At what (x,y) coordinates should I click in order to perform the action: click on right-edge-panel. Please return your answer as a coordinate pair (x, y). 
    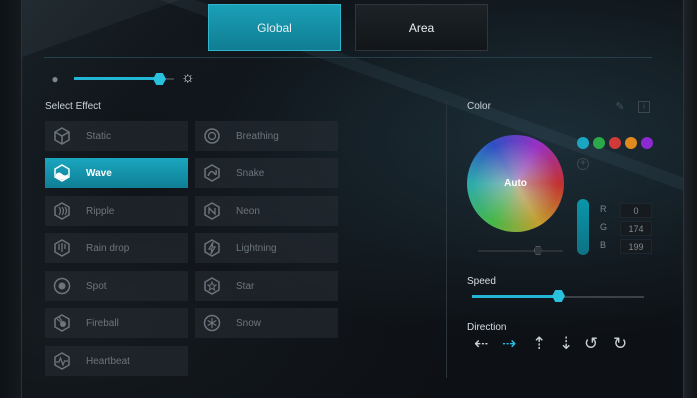
    Looking at the image, I should click on (690, 199).